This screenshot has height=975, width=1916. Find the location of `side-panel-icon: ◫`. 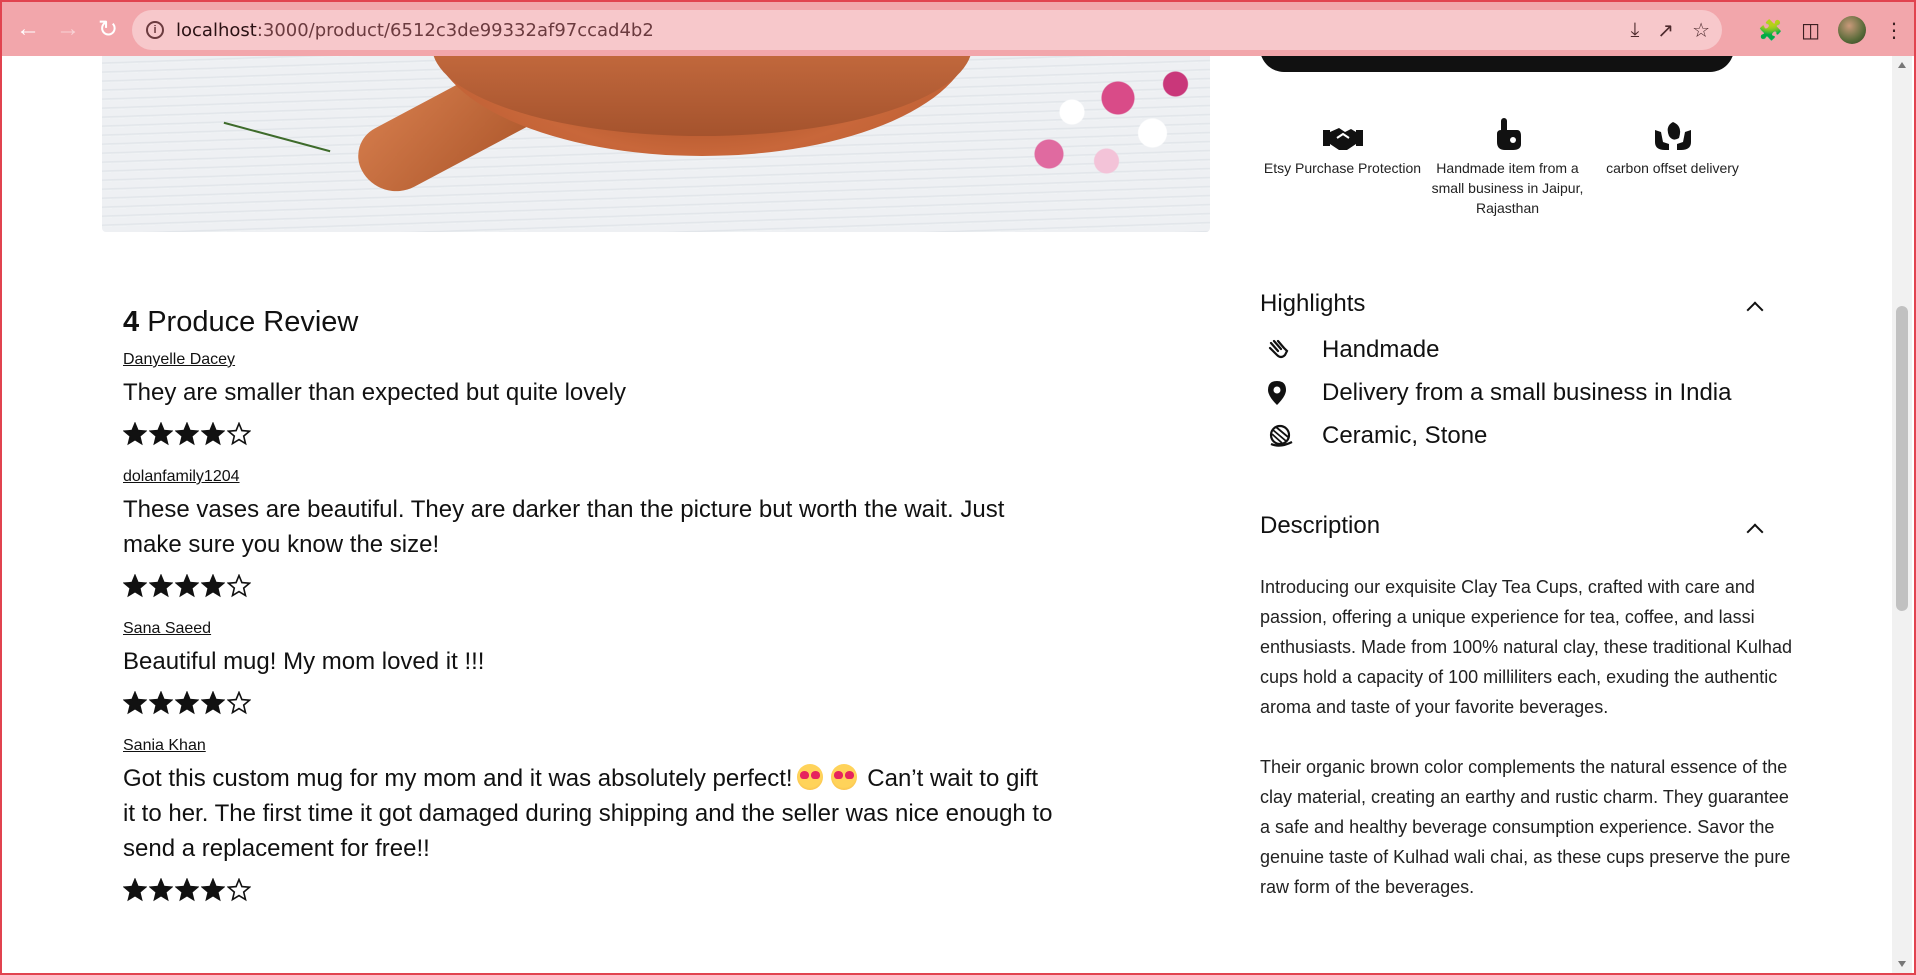

side-panel-icon: ◫ is located at coordinates (1810, 30).